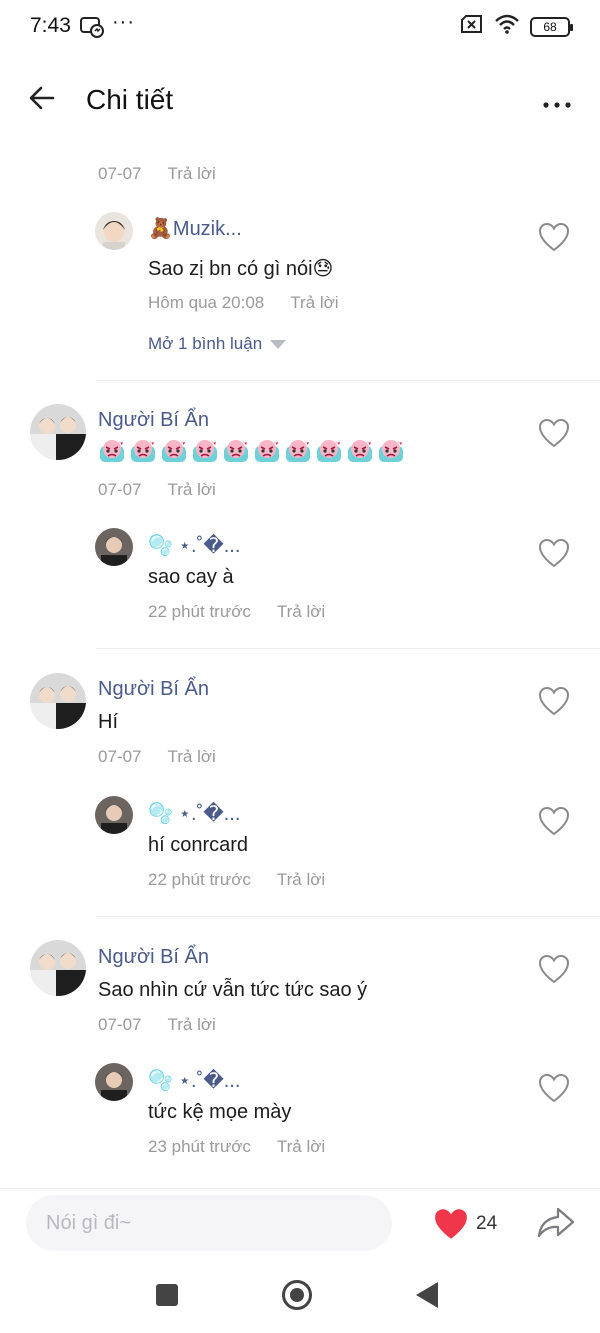 Image resolution: width=600 pixels, height=1333 pixels. What do you see at coordinates (556, 1223) in the screenshot?
I see `share-icon` at bounding box center [556, 1223].